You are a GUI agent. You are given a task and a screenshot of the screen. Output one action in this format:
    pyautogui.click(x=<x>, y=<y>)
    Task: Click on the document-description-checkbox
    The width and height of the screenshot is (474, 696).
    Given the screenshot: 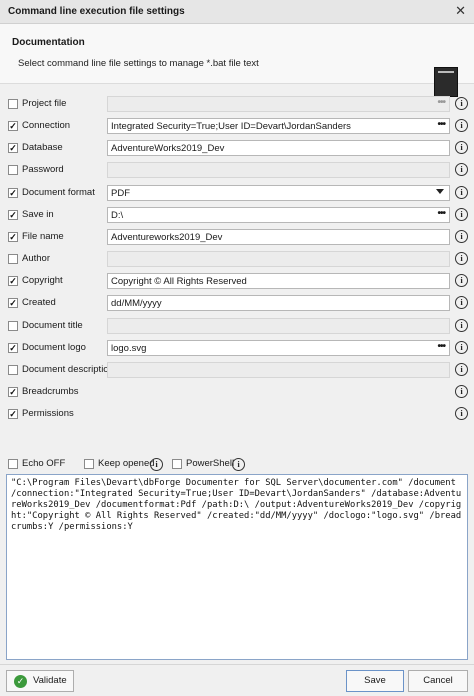 What is the action you would take?
    pyautogui.click(x=13, y=369)
    